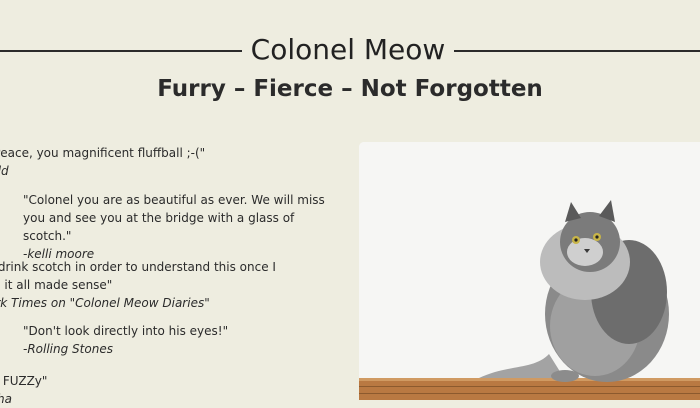 The image size is (700, 408). I want to click on quote-author: York Times on "Colonel Meow Diaries", so click(105, 303).